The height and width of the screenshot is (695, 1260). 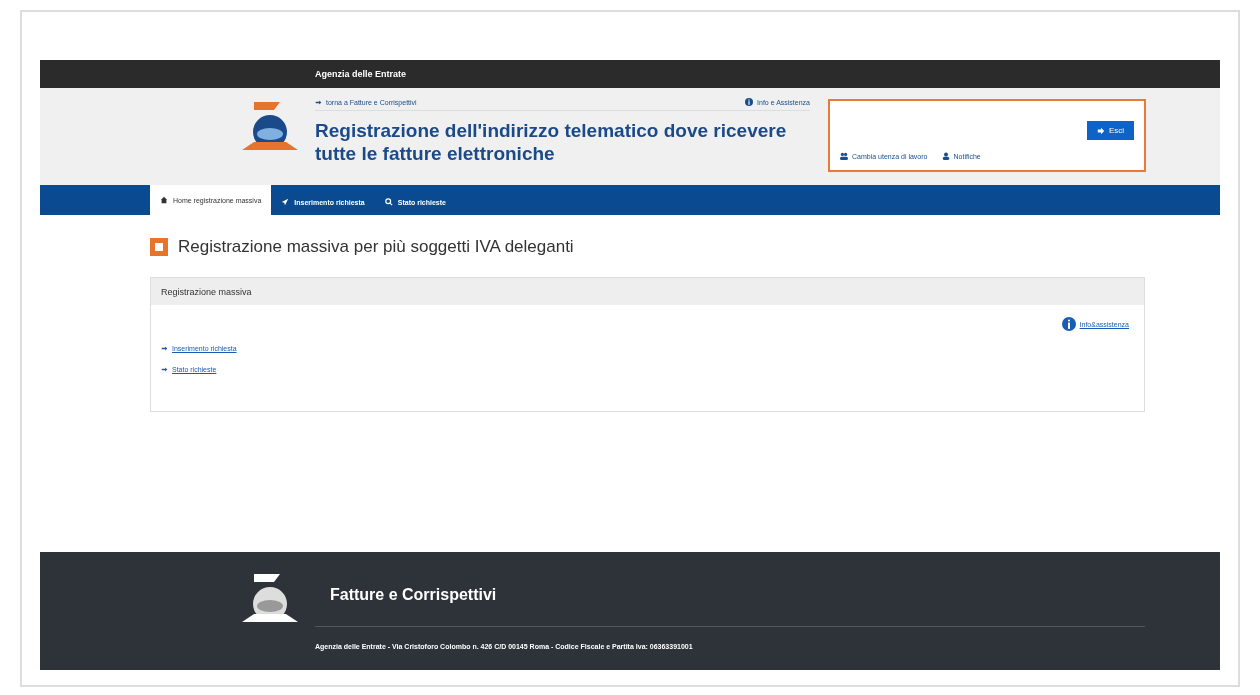 I want to click on agency-name: Agenzia delle Entrate, so click(x=361, y=74).